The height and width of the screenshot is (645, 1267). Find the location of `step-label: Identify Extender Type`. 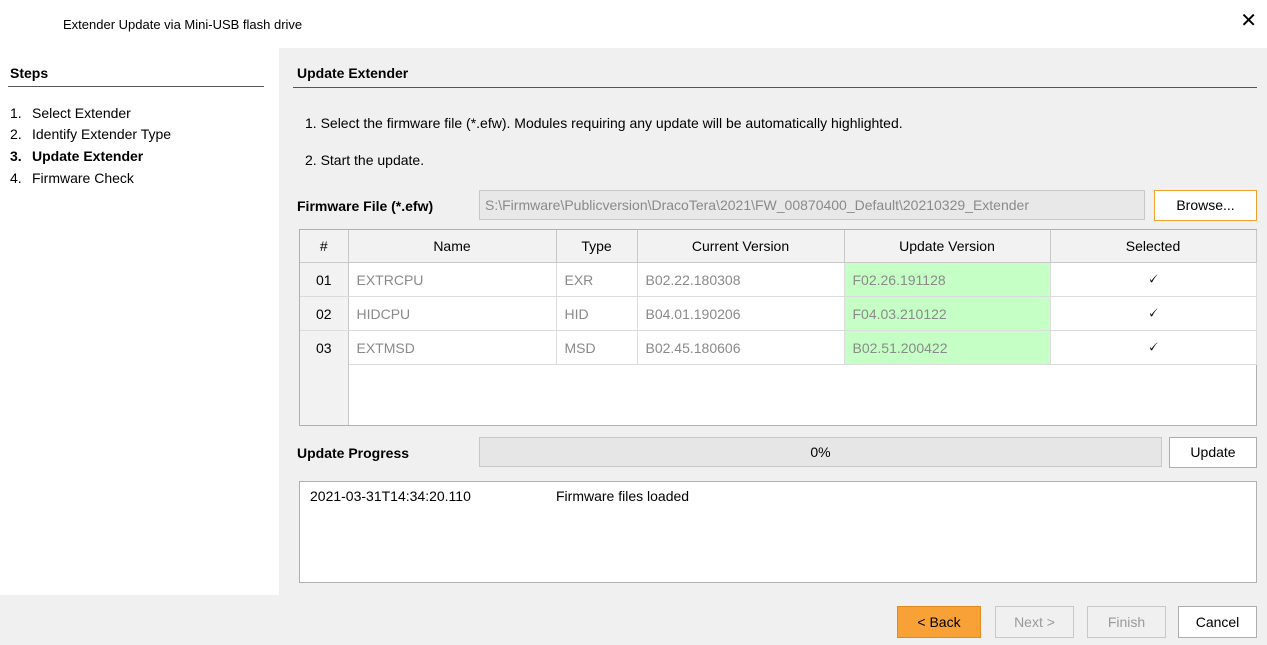

step-label: Identify Extender Type is located at coordinates (102, 134).